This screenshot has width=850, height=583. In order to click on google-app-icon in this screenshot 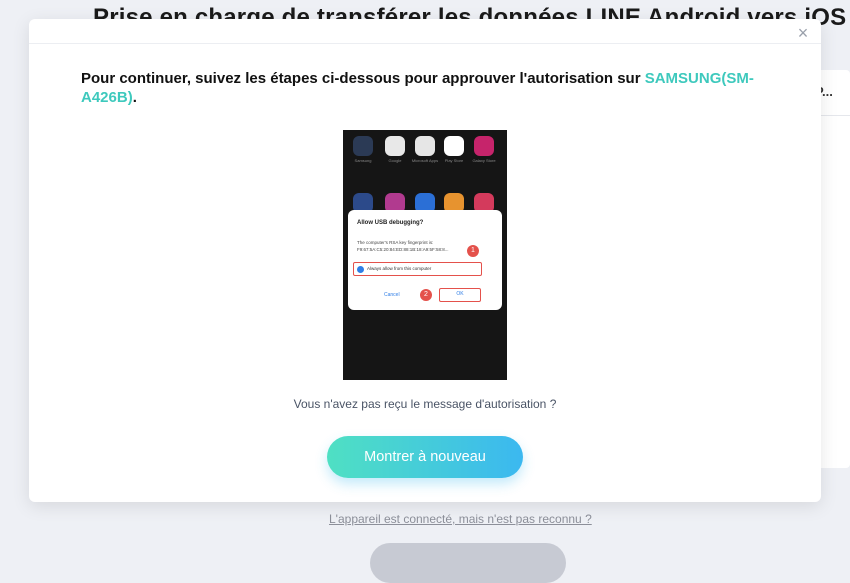, I will do `click(395, 146)`.